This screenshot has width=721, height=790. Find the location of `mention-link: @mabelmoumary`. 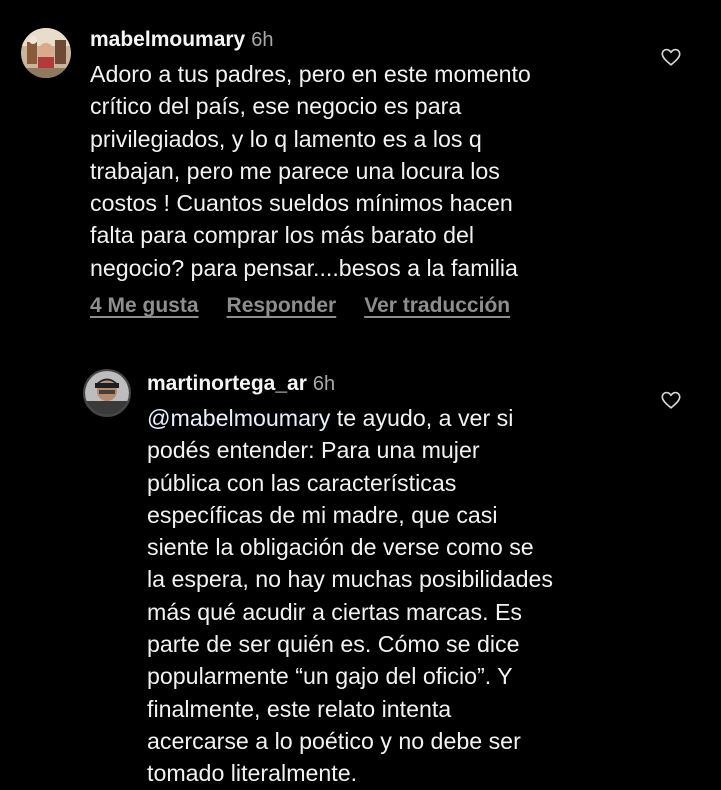

mention-link: @mabelmoumary is located at coordinates (238, 418).